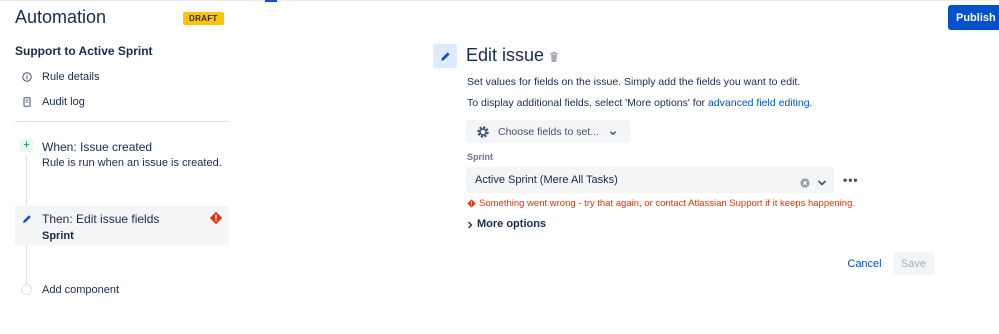 The height and width of the screenshot is (334, 999). I want to click on audit-log-link: Audit log, so click(53, 102).